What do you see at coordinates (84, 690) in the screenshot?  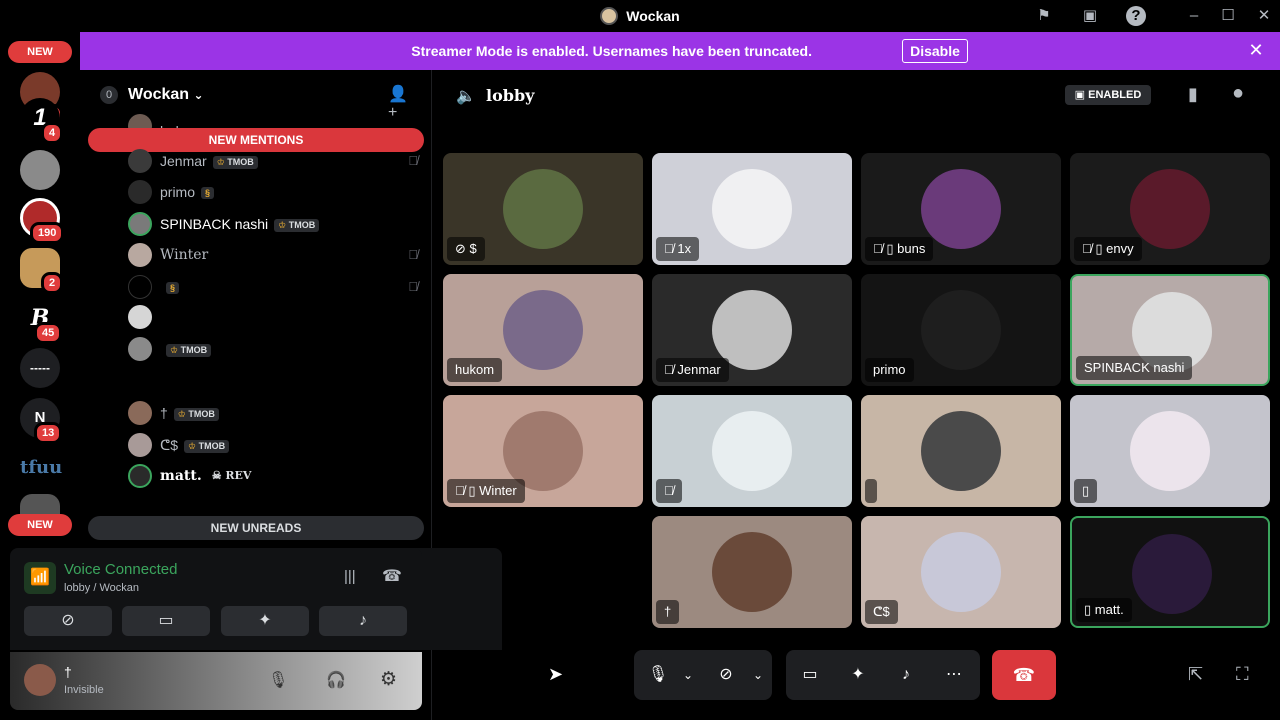 I see `user-status: Invisible` at bounding box center [84, 690].